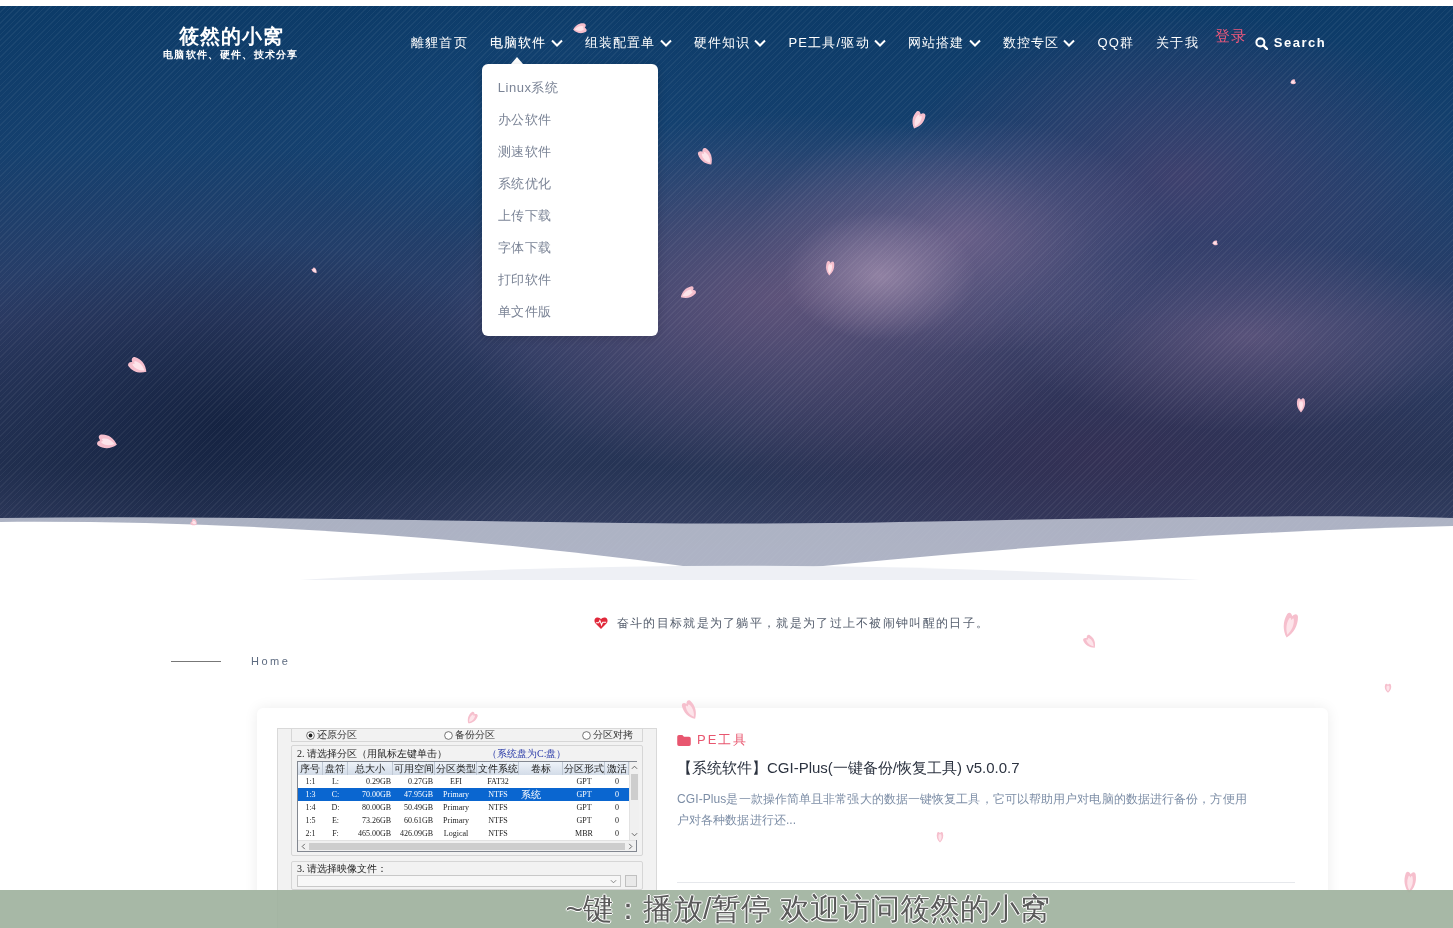 This screenshot has height=928, width=1453. What do you see at coordinates (335, 808) in the screenshot?
I see `table-cell-text: D:` at bounding box center [335, 808].